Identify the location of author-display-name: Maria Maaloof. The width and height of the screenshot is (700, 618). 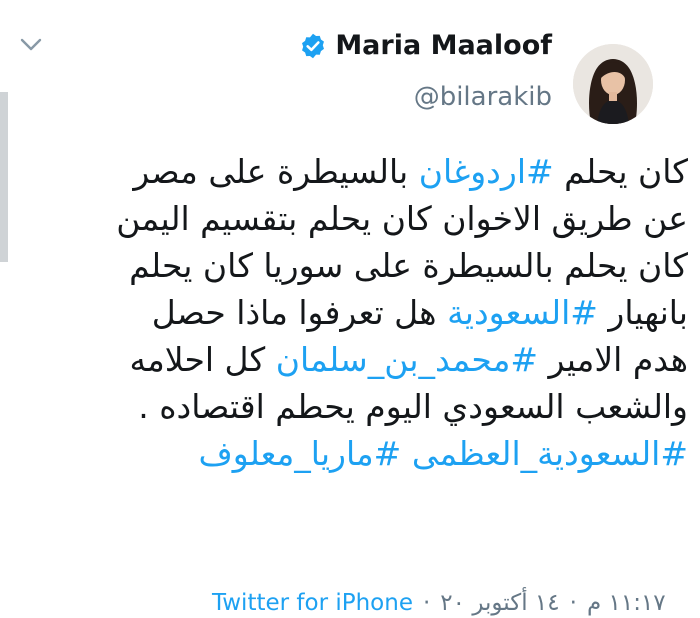
(443, 45).